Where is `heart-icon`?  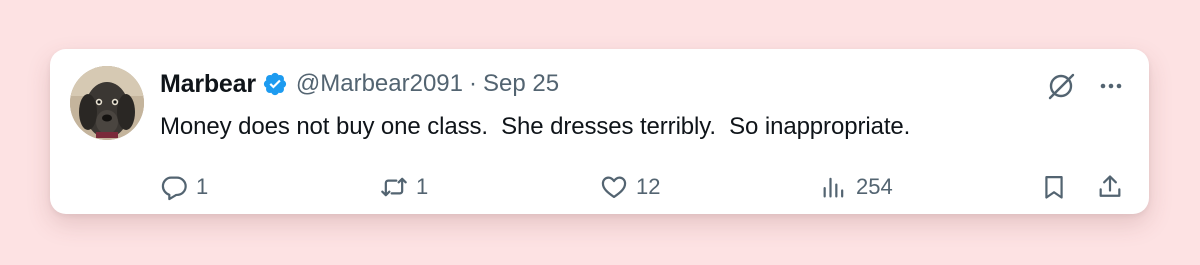 heart-icon is located at coordinates (614, 187).